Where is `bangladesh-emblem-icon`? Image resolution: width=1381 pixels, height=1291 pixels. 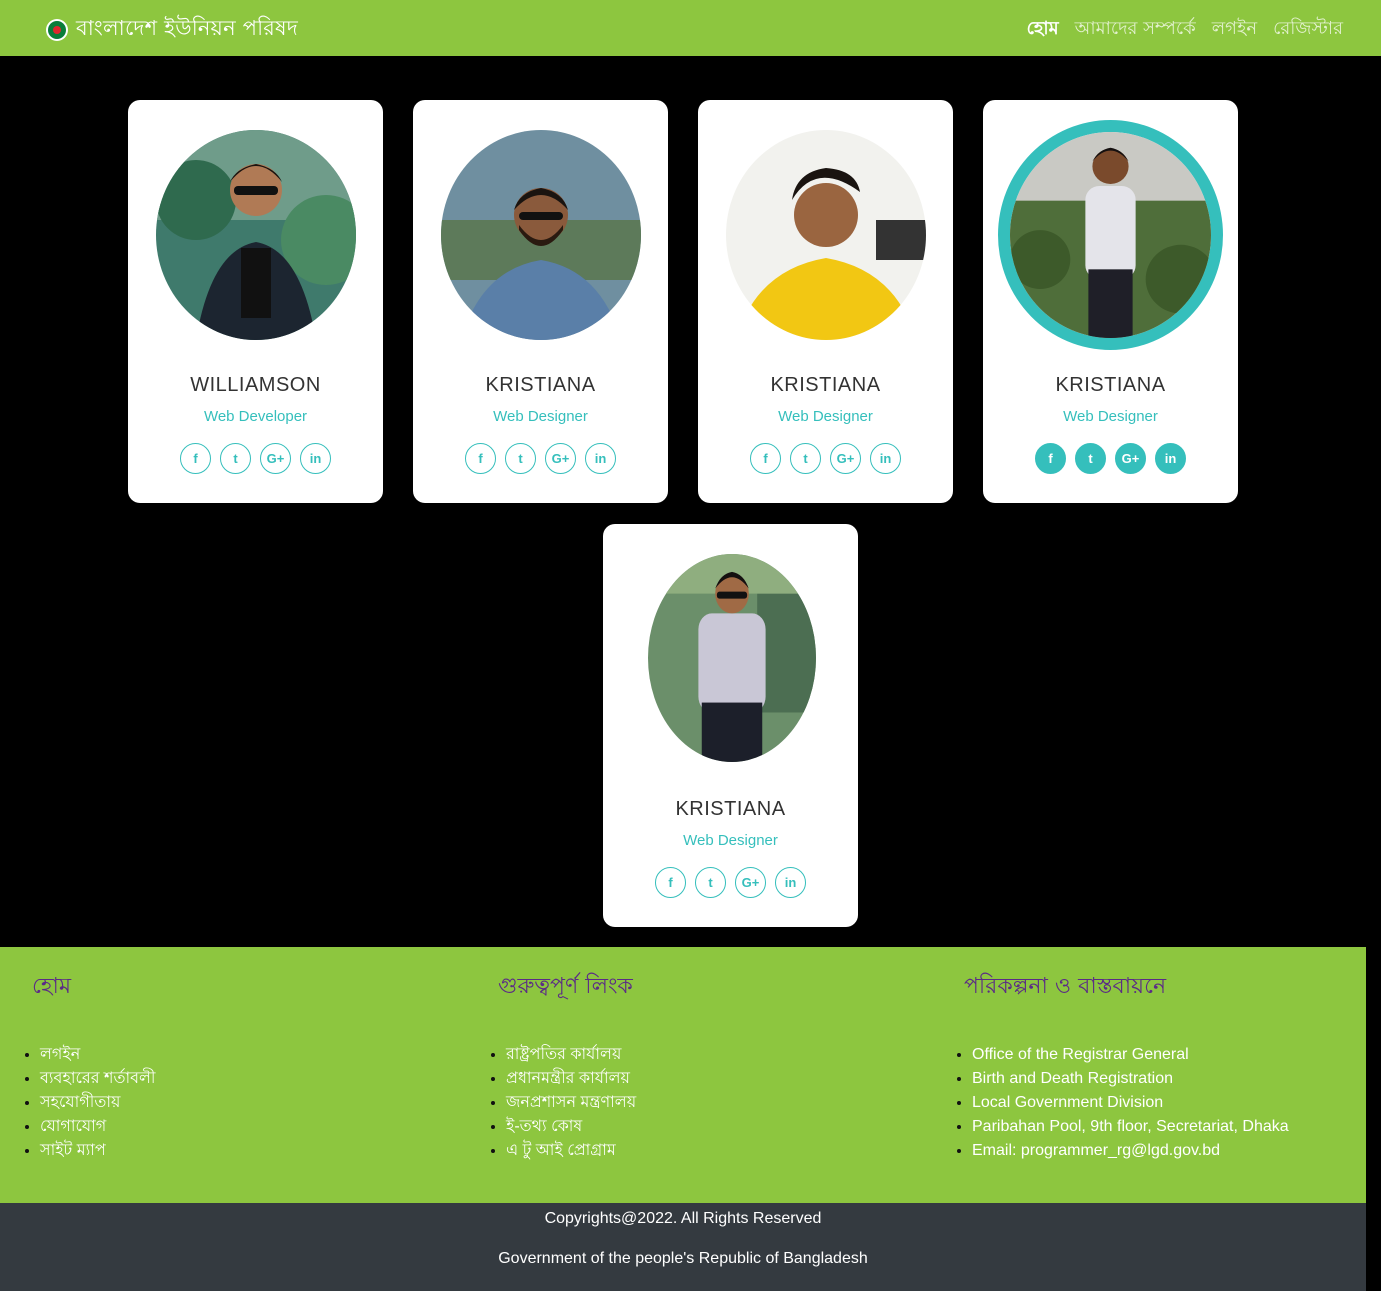
bangladesh-emblem-icon is located at coordinates (57, 29).